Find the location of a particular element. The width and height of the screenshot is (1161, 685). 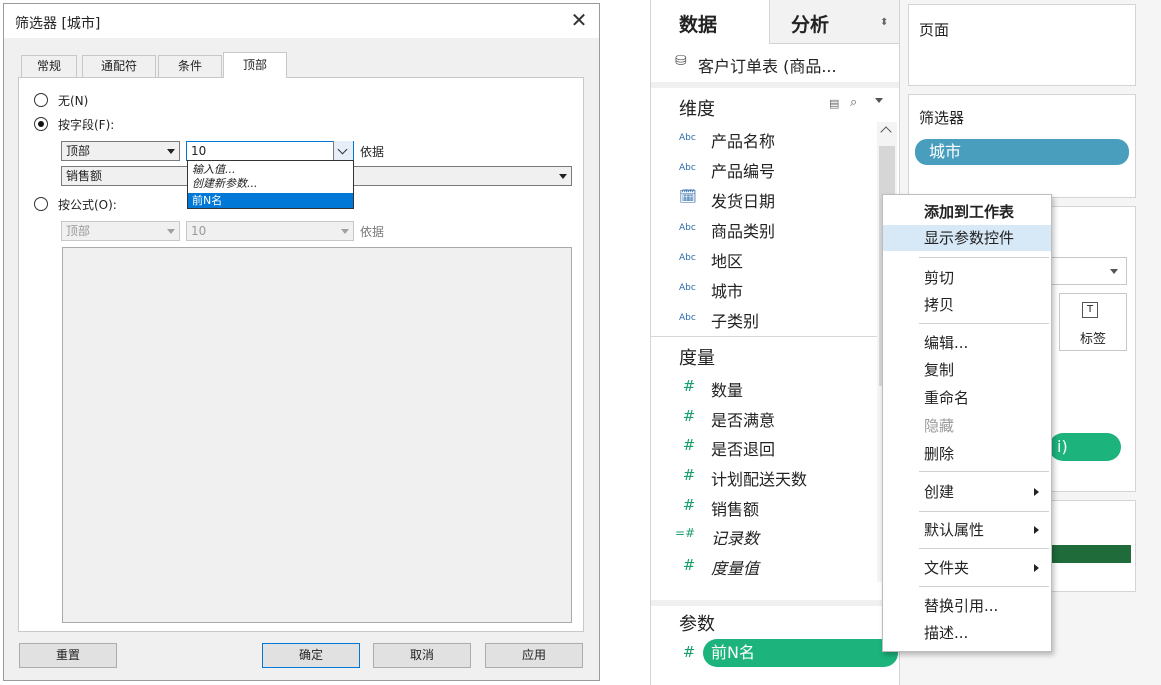

tab-analysis: 分析 is located at coordinates (810, 23).